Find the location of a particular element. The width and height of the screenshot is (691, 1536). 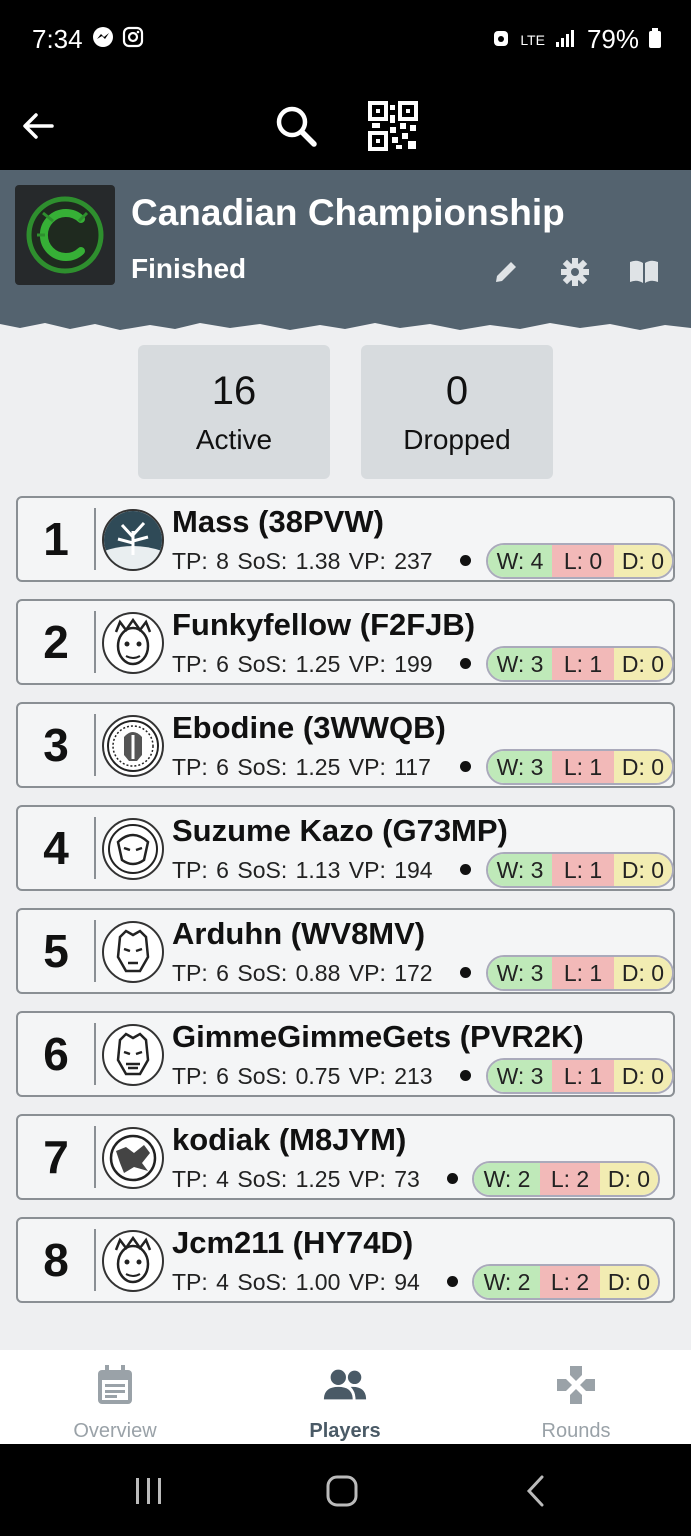

system-back-button is located at coordinates (536, 1491).